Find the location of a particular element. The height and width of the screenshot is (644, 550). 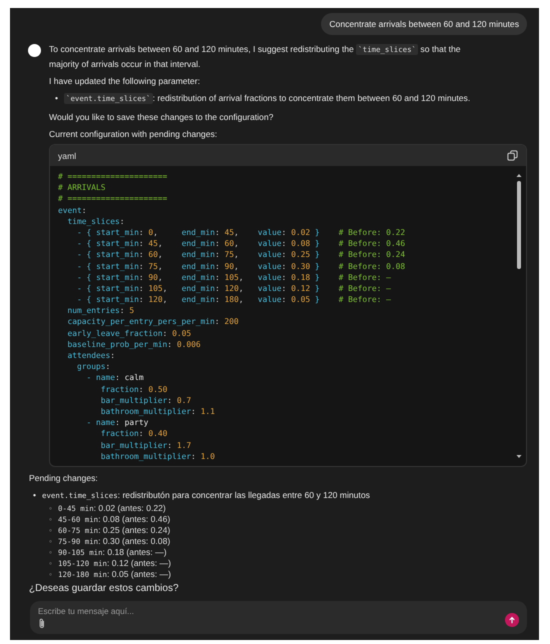

paperclip-icon is located at coordinates (42, 623).